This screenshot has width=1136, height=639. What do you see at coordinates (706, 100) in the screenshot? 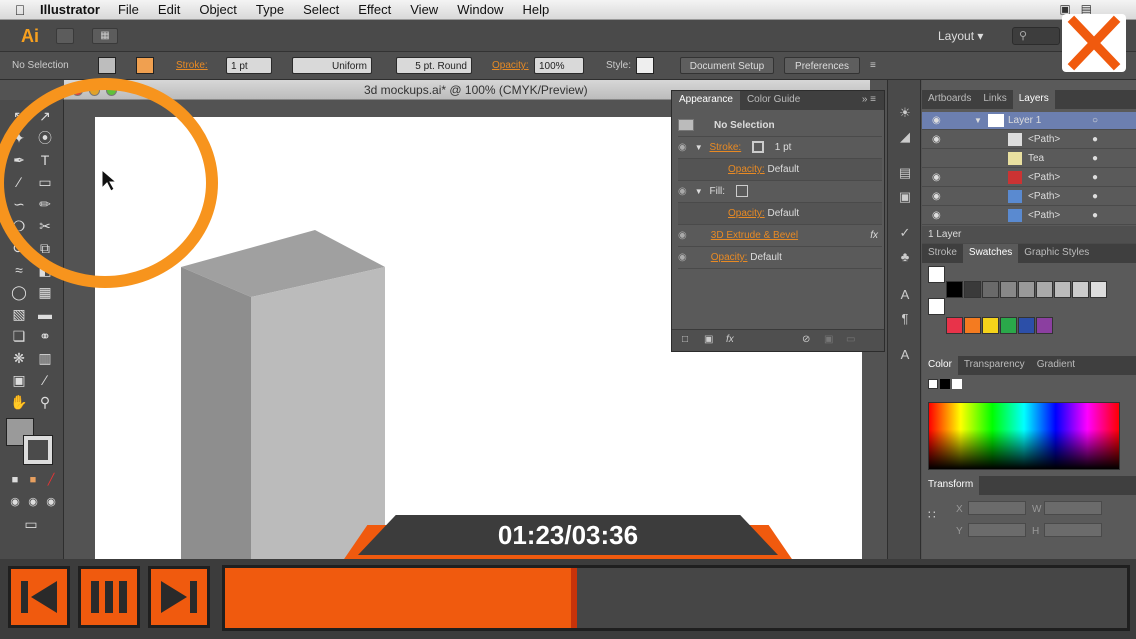
I see `tab-appearance: Appearance` at bounding box center [706, 100].